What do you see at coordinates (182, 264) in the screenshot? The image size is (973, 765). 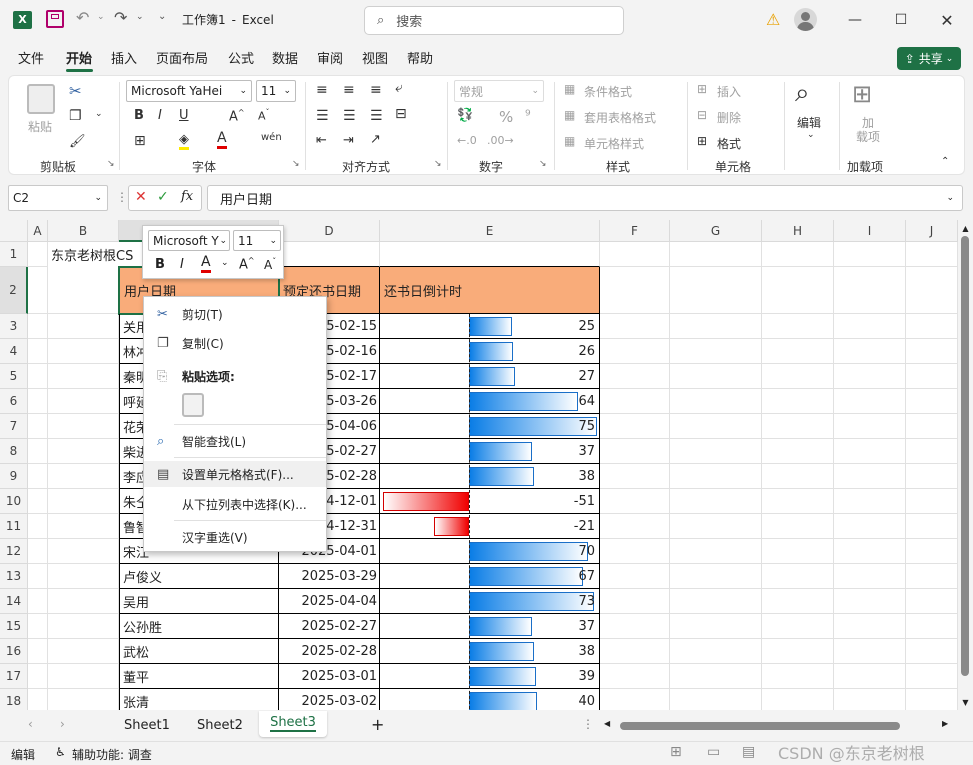 I see `mini-italic-button: I` at bounding box center [182, 264].